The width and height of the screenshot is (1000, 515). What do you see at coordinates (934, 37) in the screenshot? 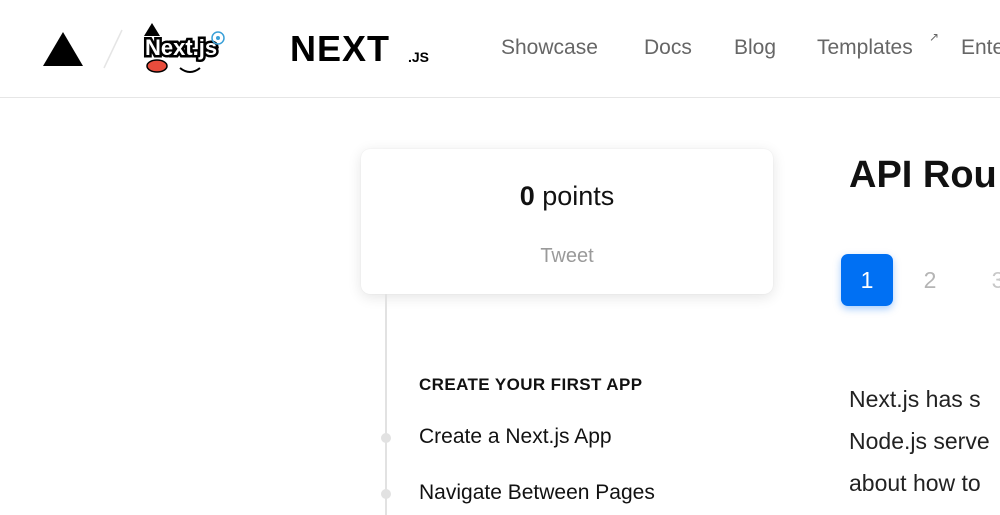
I see `external-link-icon: ↗` at bounding box center [934, 37].